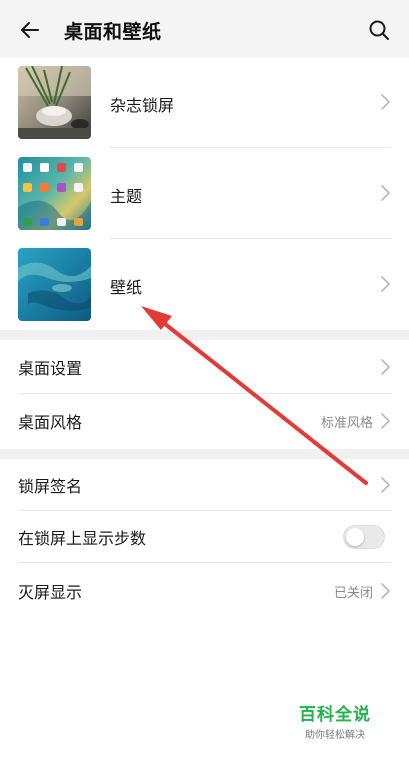 The width and height of the screenshot is (409, 766). I want to click on desktop-style-label: 桌面风格, so click(50, 422).